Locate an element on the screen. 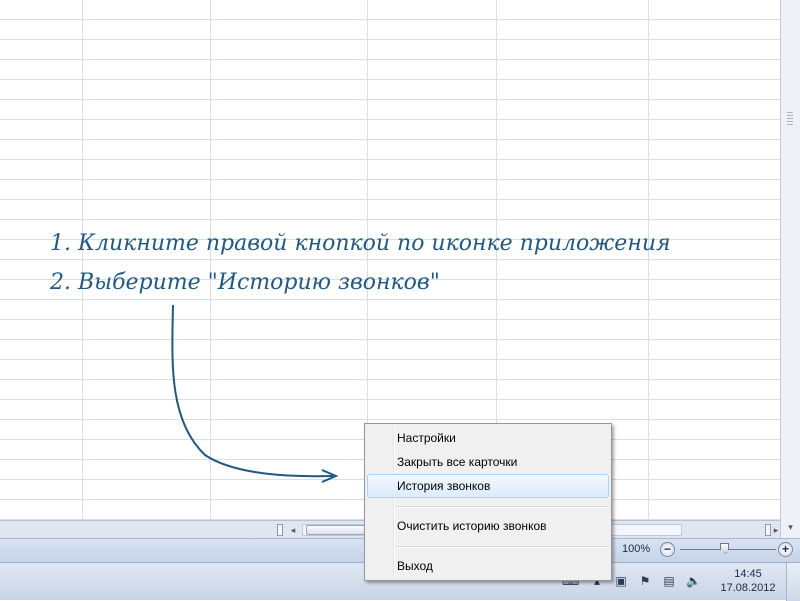 The height and width of the screenshot is (601, 800). sheet-split-handle is located at coordinates (280, 530).